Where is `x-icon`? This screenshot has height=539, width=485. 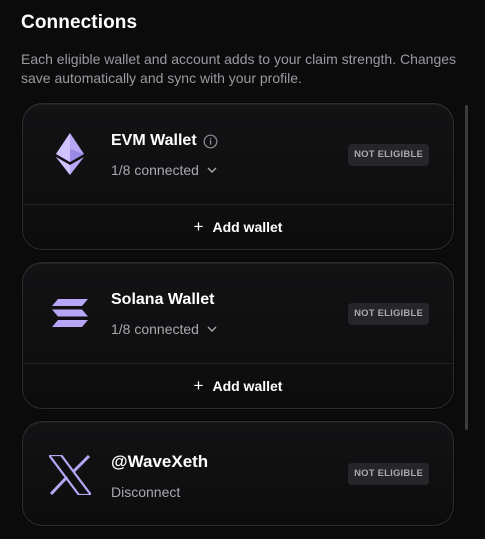
x-icon is located at coordinates (70, 475).